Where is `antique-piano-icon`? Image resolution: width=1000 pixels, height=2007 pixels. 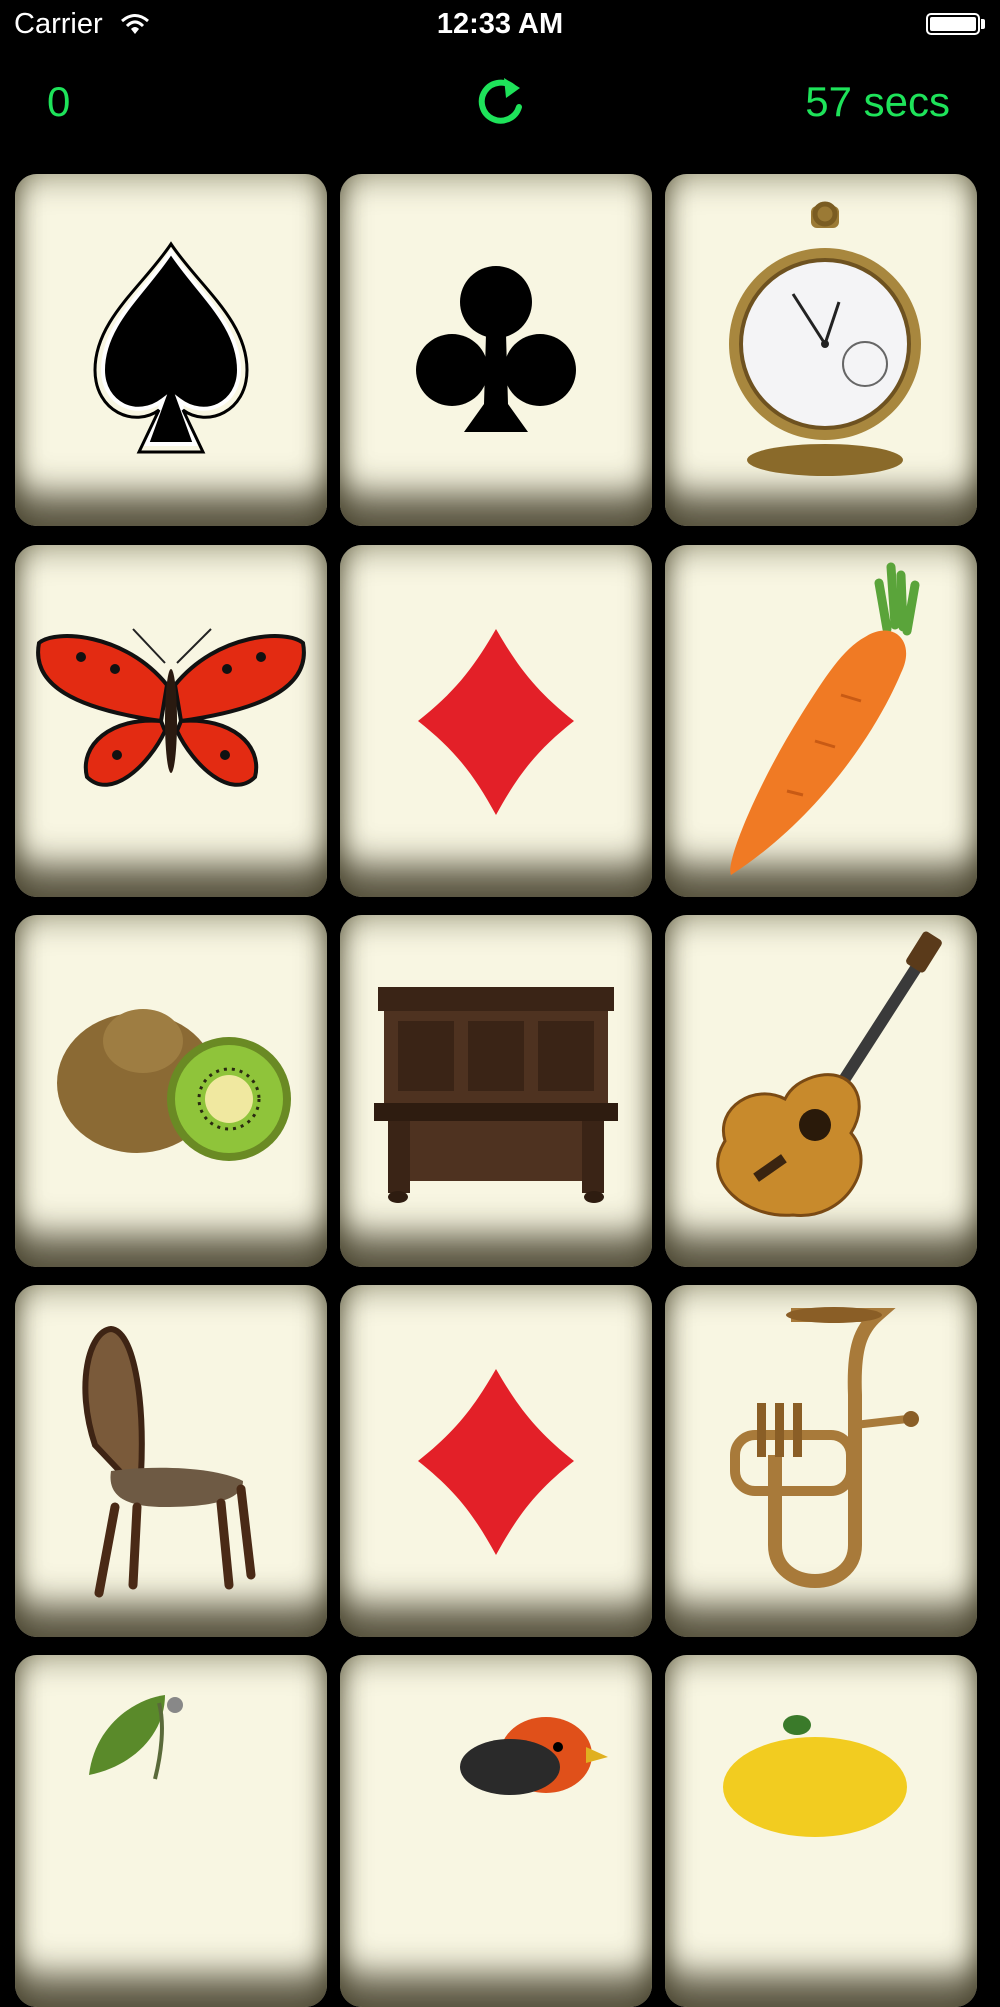 antique-piano-icon is located at coordinates (496, 1095).